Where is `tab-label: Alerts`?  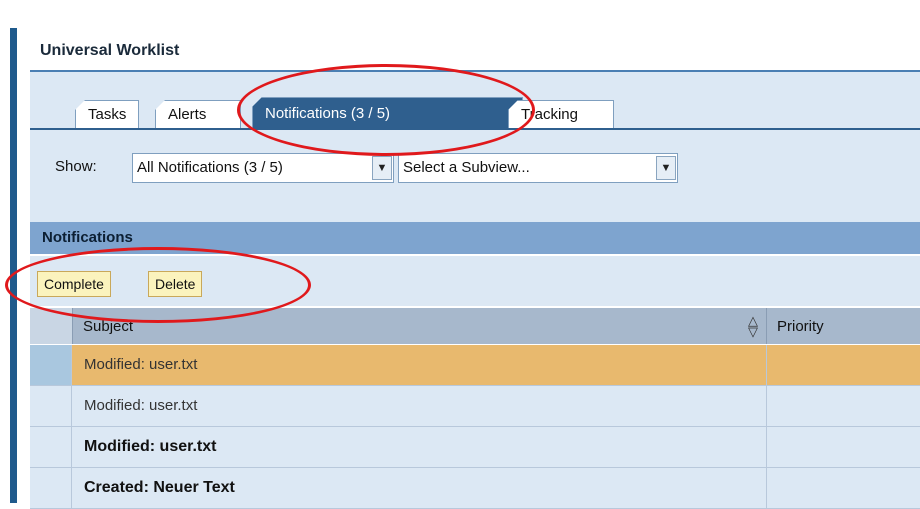
tab-label: Alerts is located at coordinates (187, 114).